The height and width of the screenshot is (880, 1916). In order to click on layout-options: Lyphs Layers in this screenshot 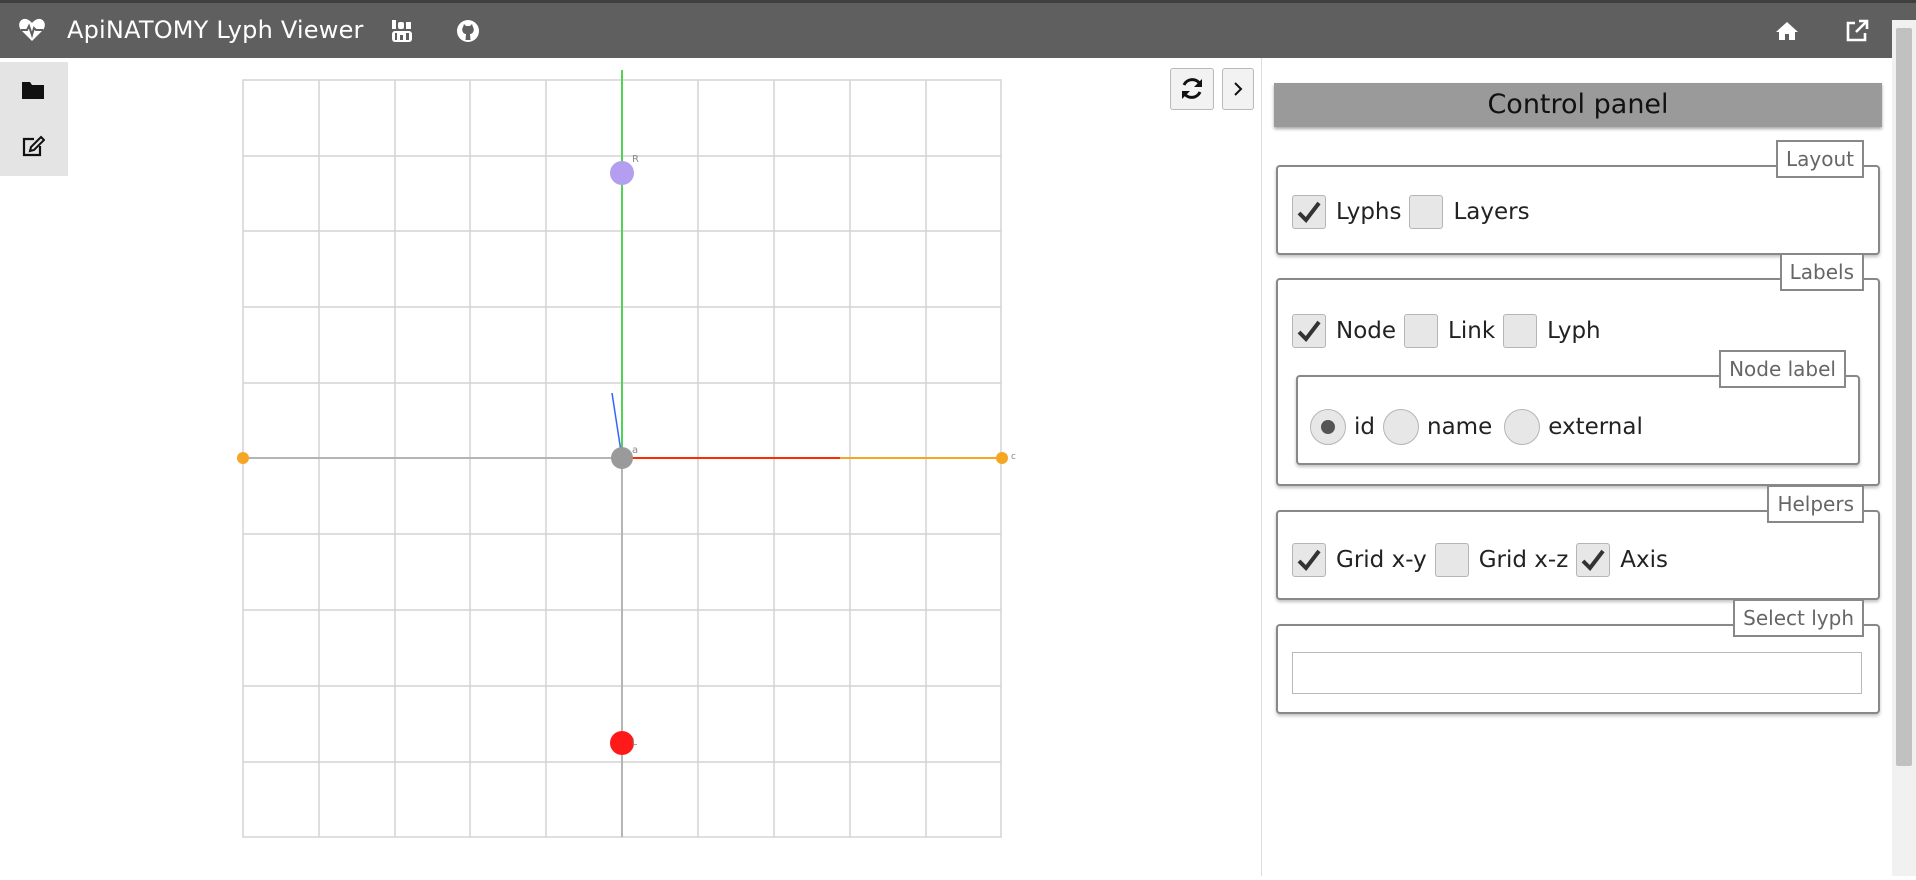, I will do `click(1415, 212)`.